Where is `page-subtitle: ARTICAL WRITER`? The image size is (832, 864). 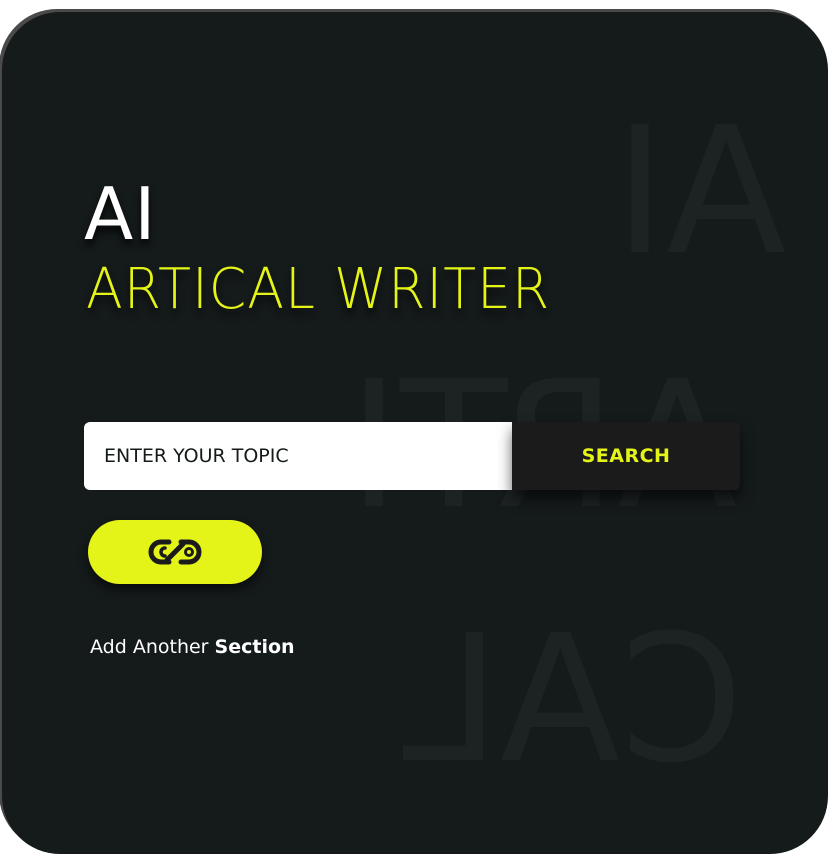 page-subtitle: ARTICAL WRITER is located at coordinates (318, 289).